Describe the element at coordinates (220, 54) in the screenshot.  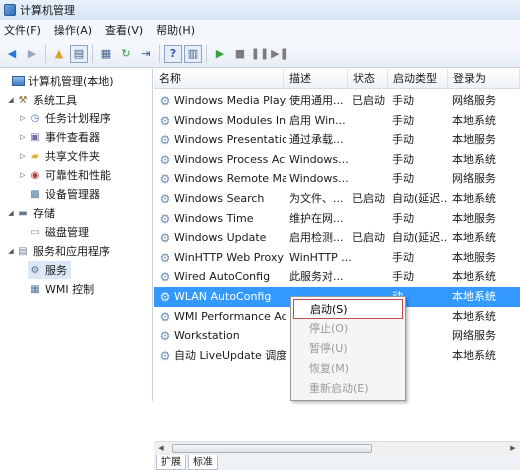
I see `play-icon: ▶` at that location.